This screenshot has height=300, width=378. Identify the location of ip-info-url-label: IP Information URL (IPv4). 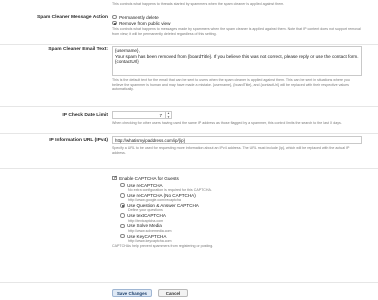
(78, 140).